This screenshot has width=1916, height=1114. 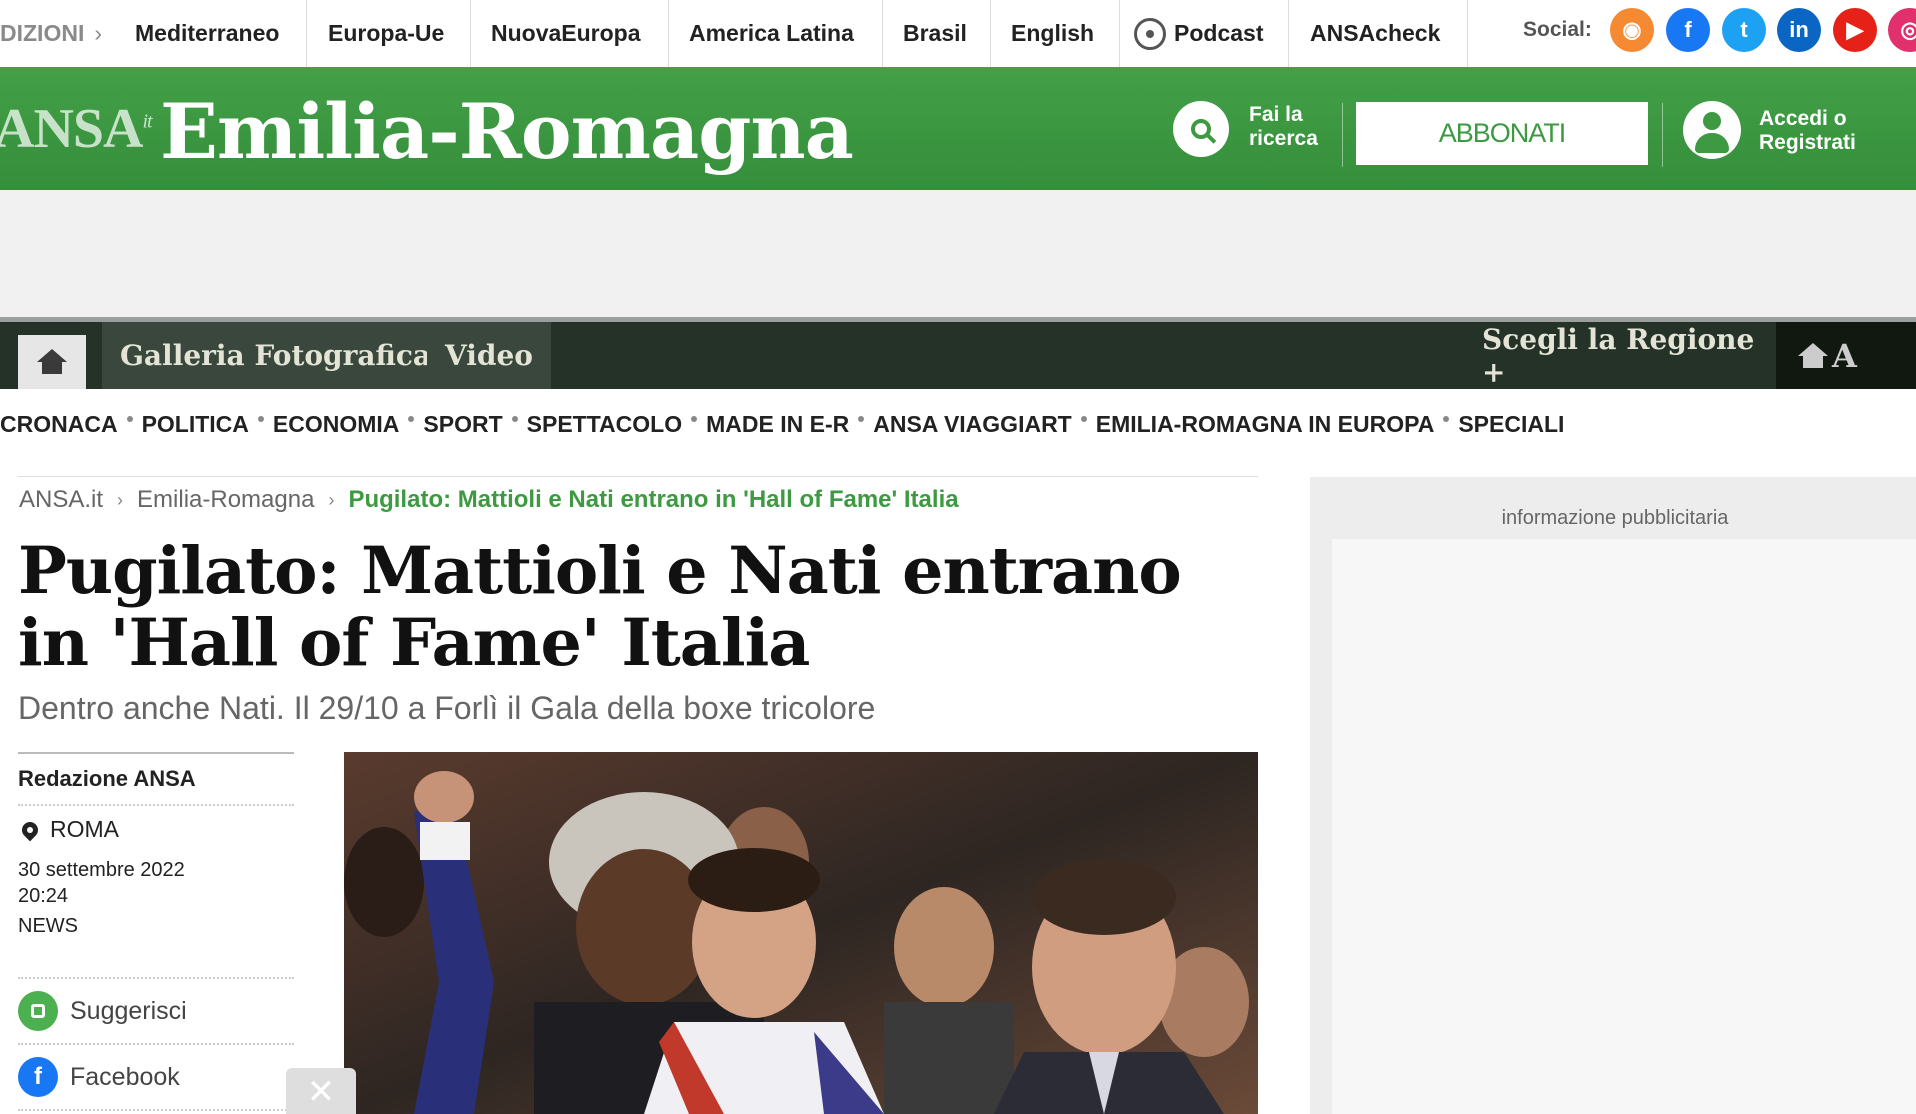 I want to click on youtube-glyph: ▶, so click(x=1855, y=29).